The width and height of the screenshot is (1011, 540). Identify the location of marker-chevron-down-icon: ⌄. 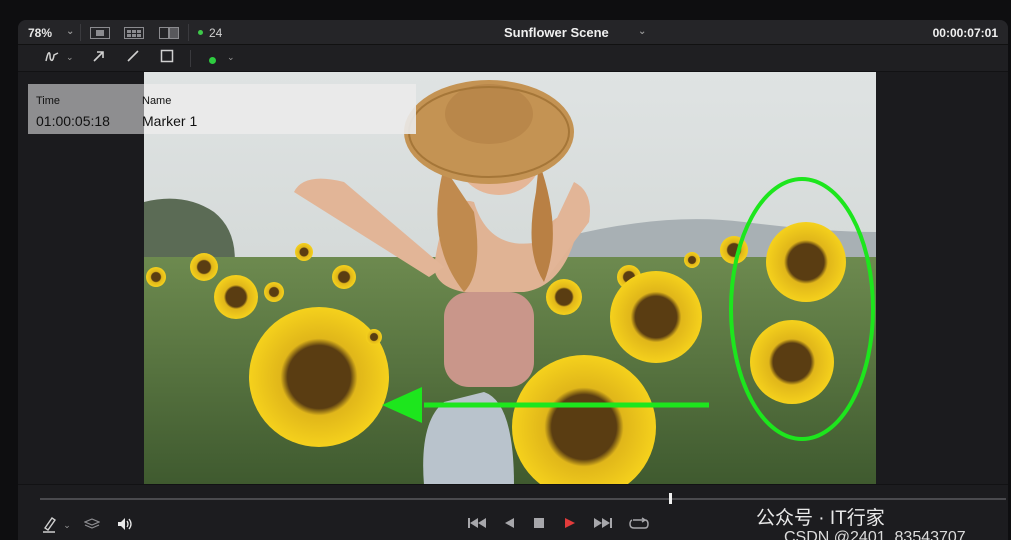
(67, 525).